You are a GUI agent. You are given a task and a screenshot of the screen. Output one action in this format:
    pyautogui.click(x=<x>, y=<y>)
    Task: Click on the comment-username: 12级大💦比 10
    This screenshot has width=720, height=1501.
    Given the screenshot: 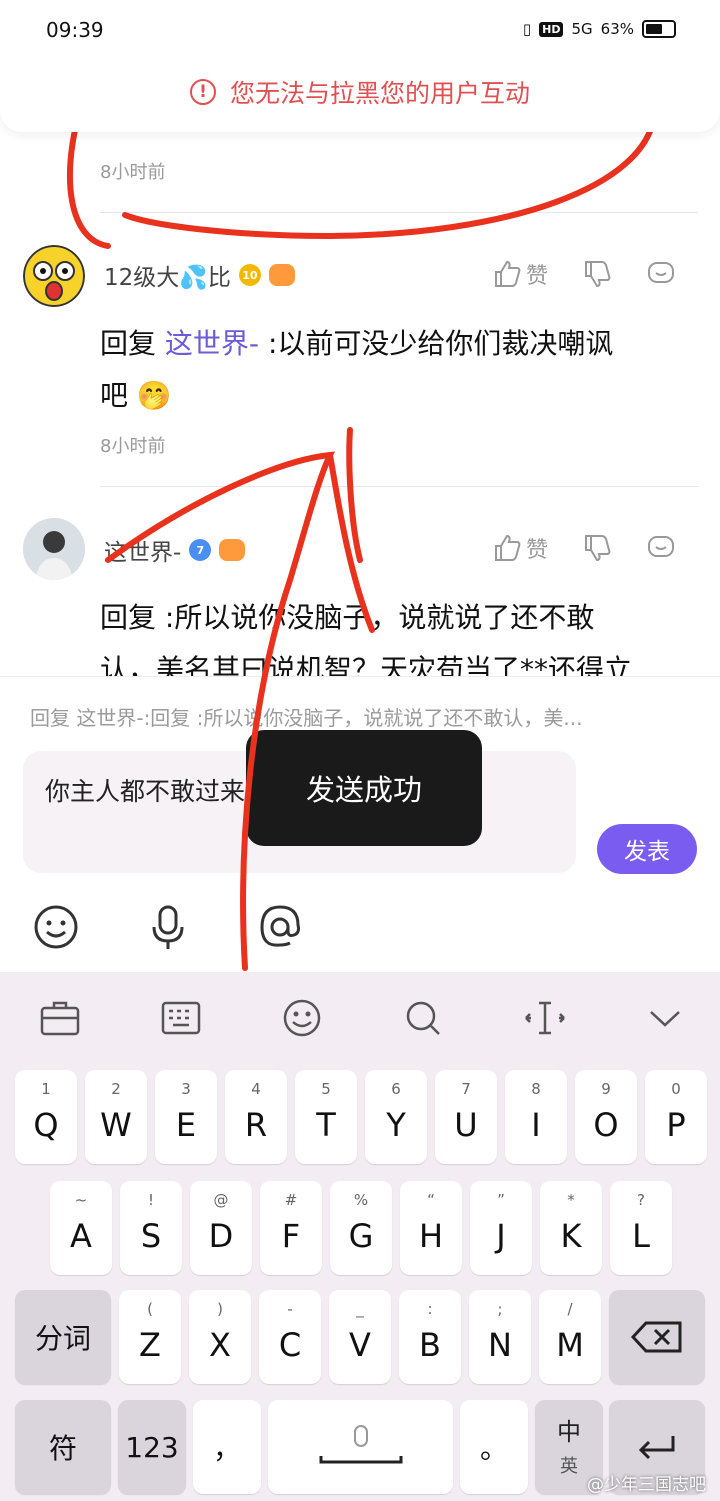 What is the action you would take?
    pyautogui.click(x=199, y=275)
    